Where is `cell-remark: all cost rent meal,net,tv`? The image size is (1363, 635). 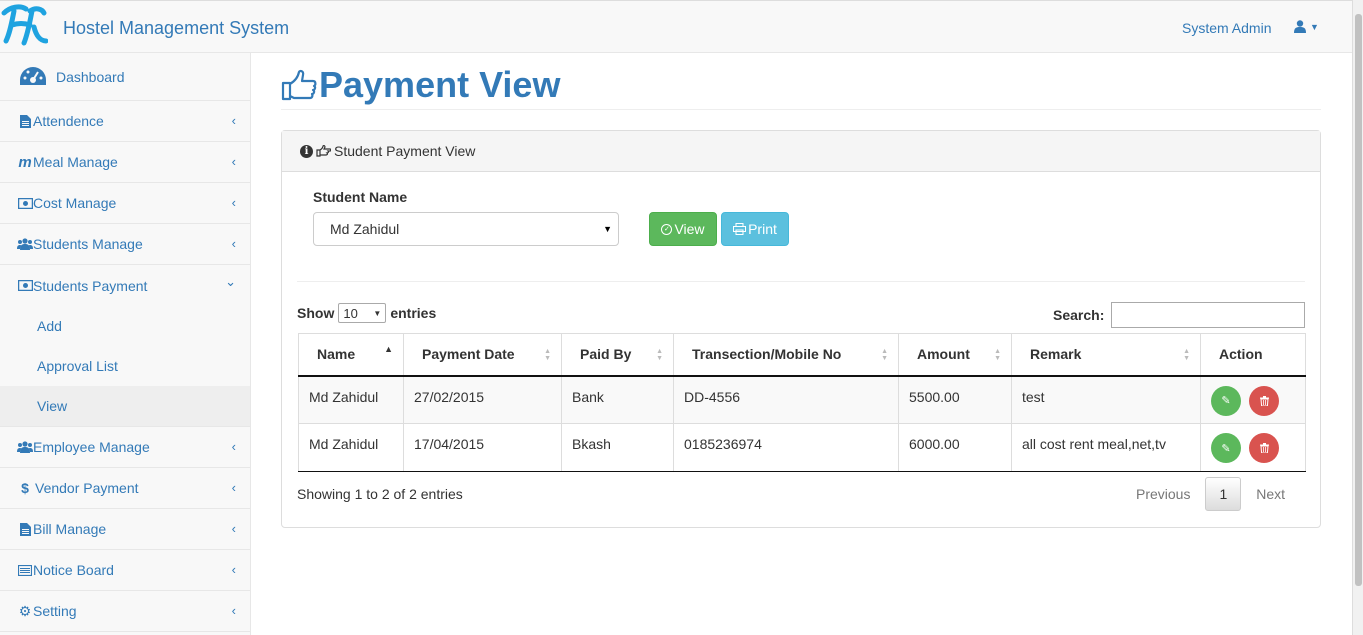
cell-remark: all cost rent meal,net,tv is located at coordinates (1106, 447).